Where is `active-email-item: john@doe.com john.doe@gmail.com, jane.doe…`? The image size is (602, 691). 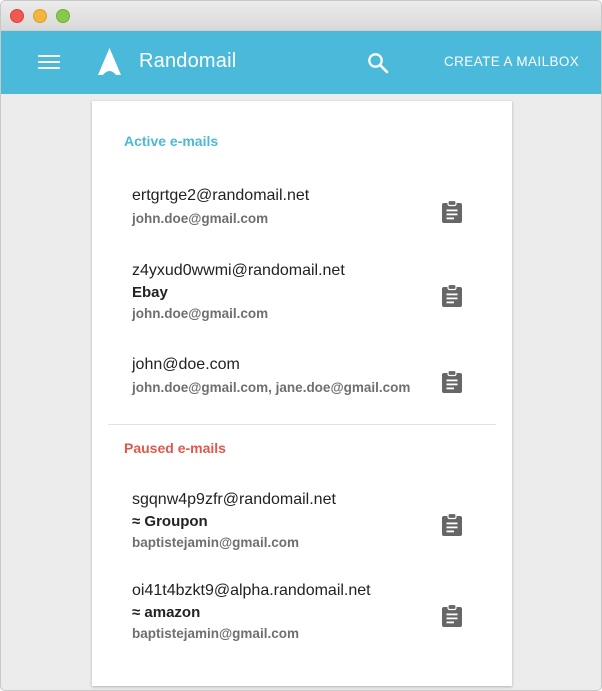
active-email-item: john@doe.com john.doe@gmail.com, jane.doe… is located at coordinates (302, 378).